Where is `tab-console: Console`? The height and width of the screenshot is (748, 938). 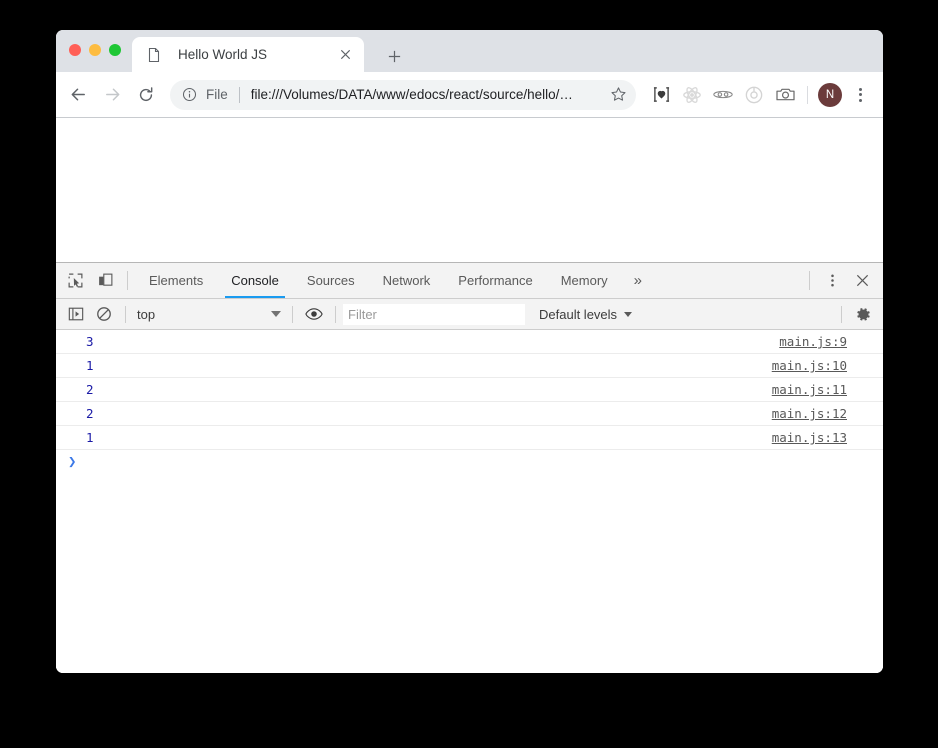
tab-console: Console is located at coordinates (255, 280).